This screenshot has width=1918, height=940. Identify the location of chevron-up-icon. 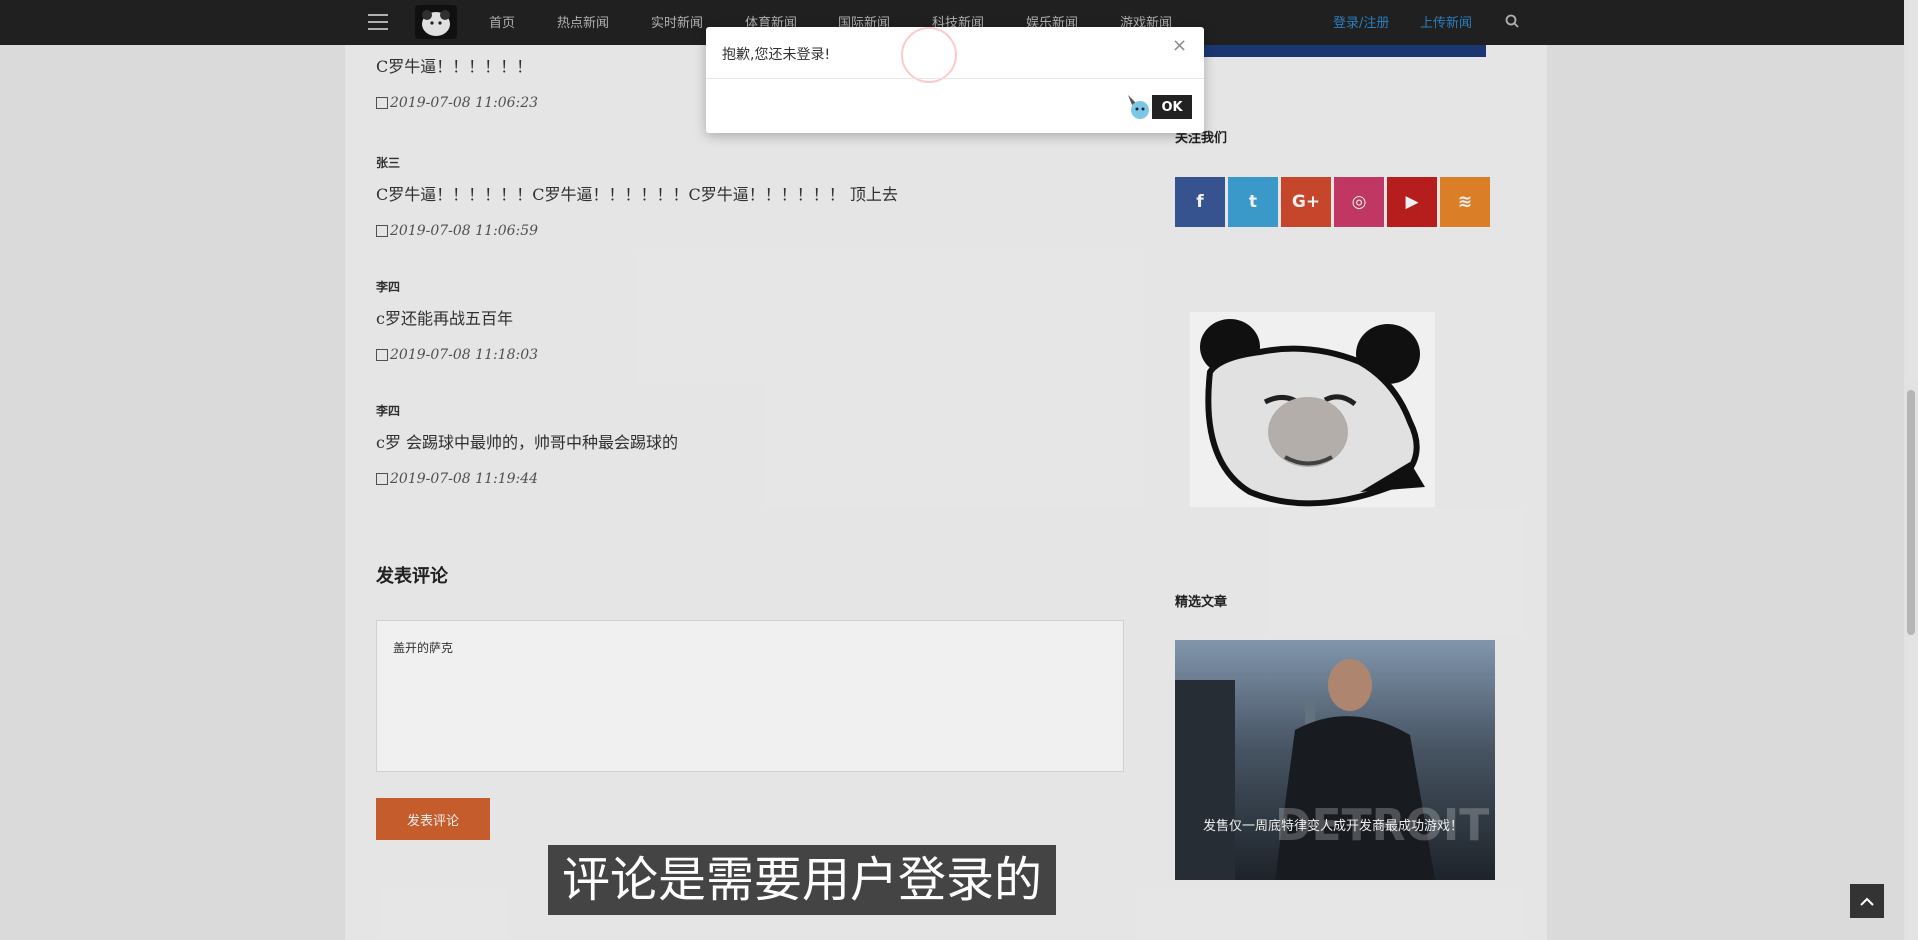
(1867, 901).